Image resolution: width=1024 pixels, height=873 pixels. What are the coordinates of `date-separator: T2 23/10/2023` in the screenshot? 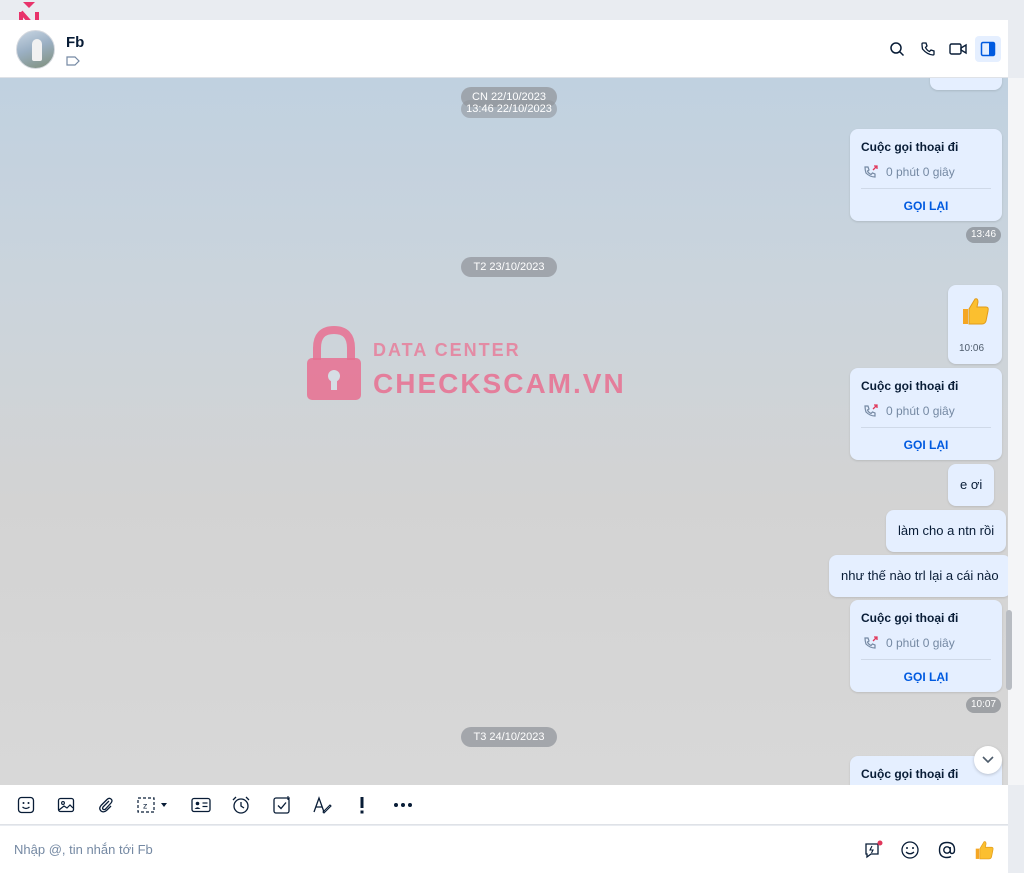 It's located at (509, 267).